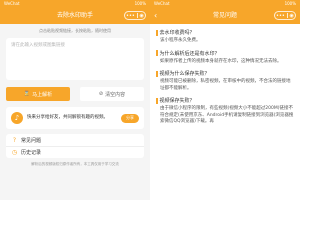 This screenshot has height=240, width=320. I want to click on menu-item-label: 历史记录, so click(31, 153).